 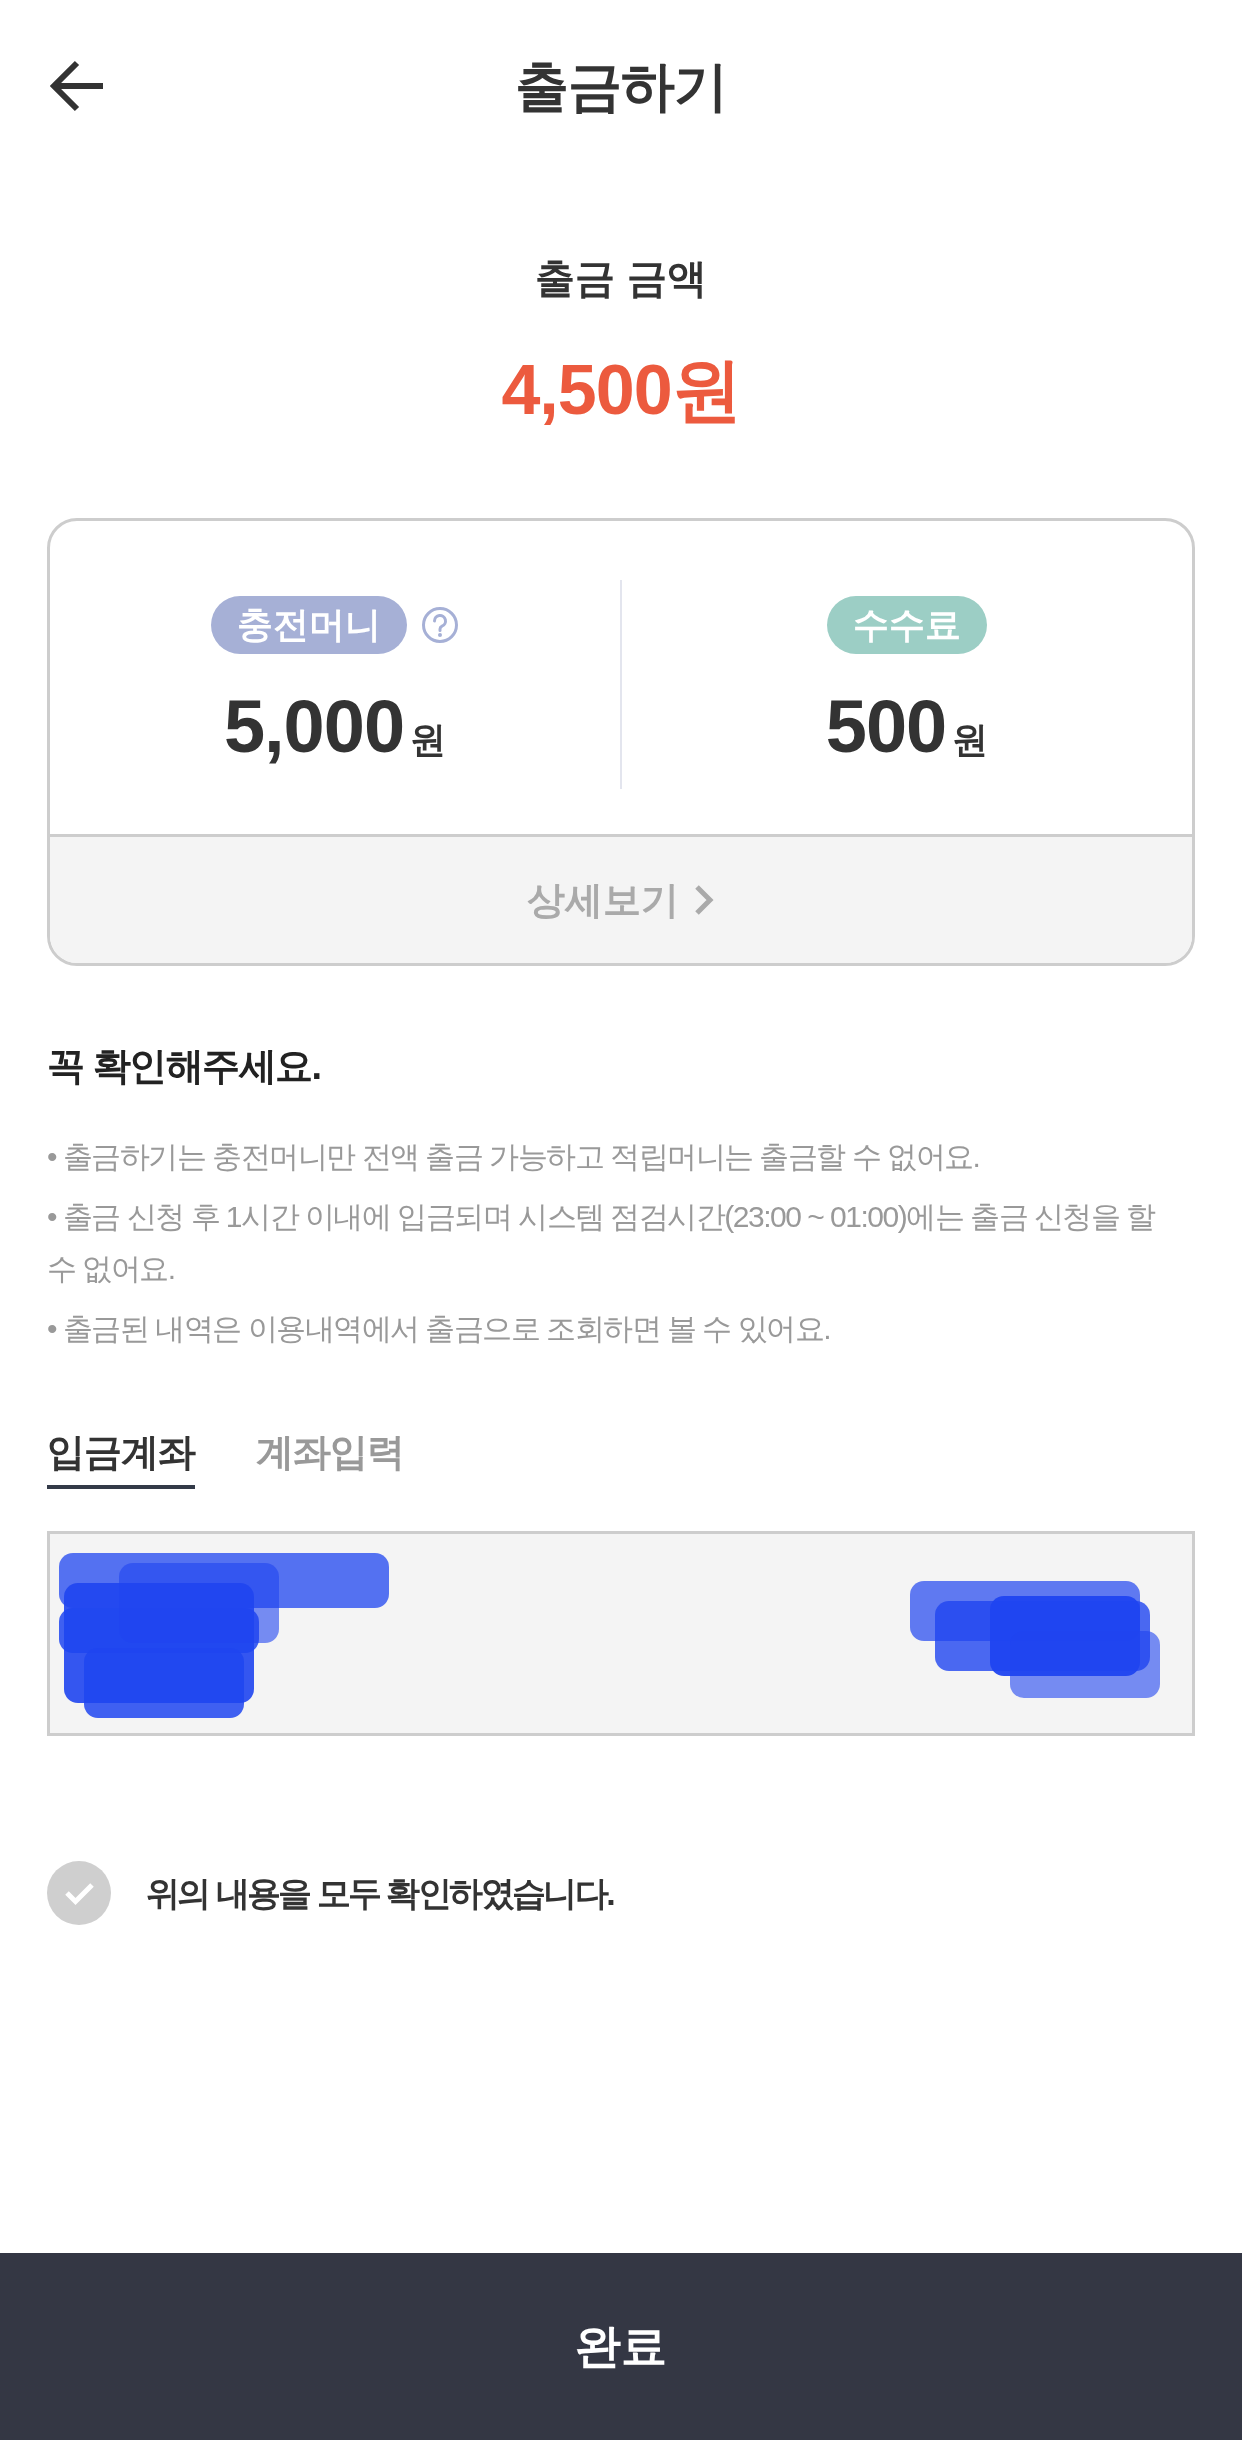 What do you see at coordinates (184, 1066) in the screenshot?
I see `notice-title: 꼭 확인해주세요.` at bounding box center [184, 1066].